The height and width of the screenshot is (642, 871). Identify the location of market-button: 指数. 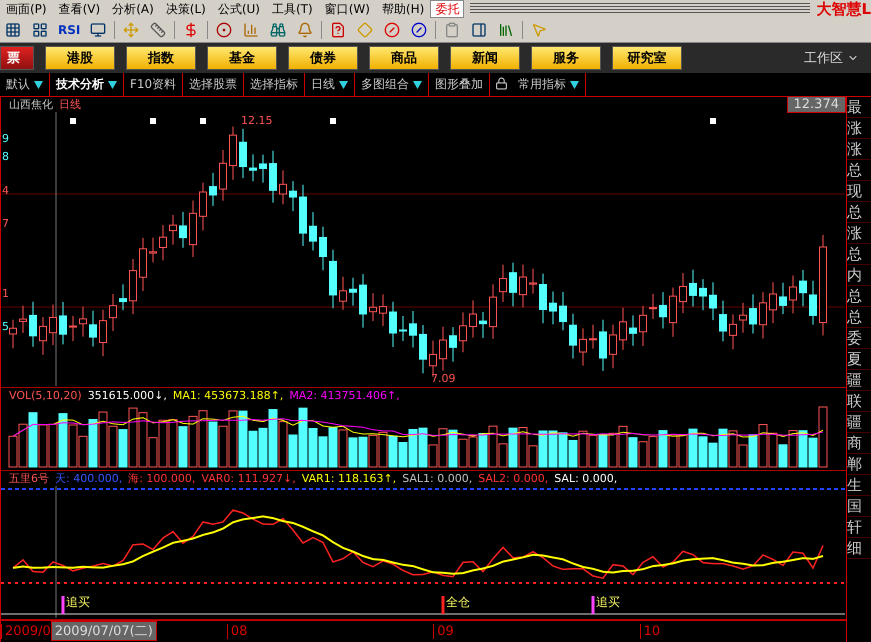
(161, 58).